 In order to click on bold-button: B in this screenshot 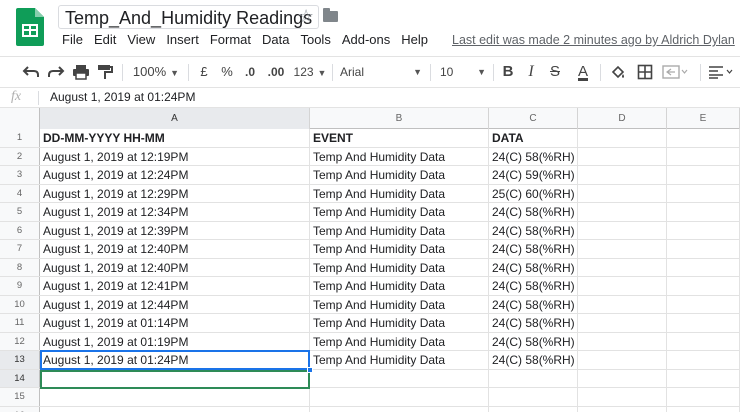, I will do `click(508, 72)`.